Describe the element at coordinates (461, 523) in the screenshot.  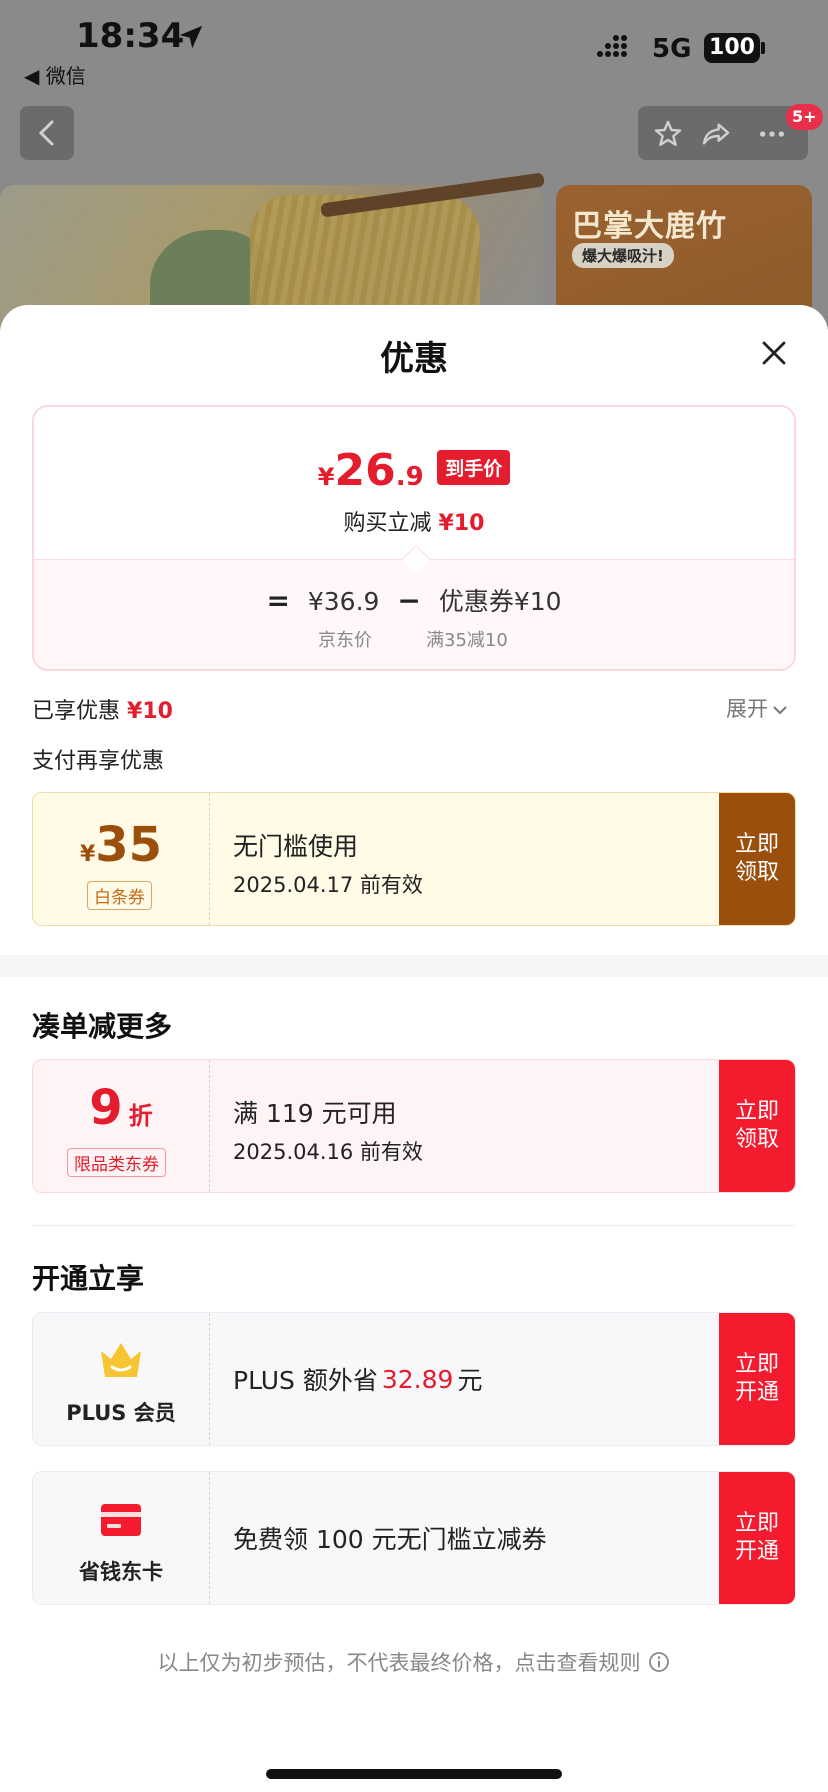
I see `instant-reduce-amount: ¥10` at that location.